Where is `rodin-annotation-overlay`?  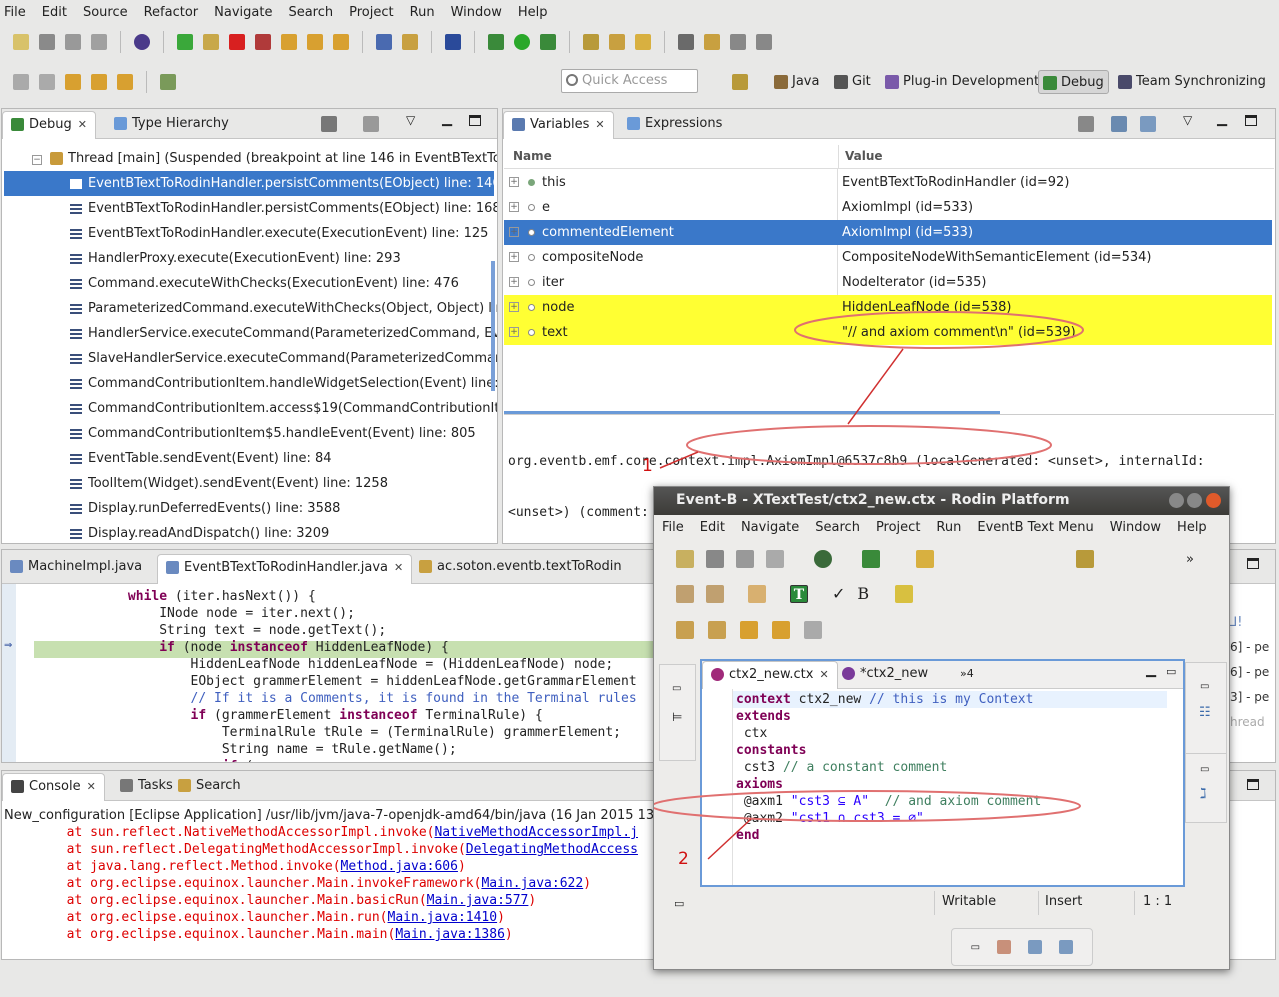
rodin-annotation-overlay is located at coordinates (867, 825).